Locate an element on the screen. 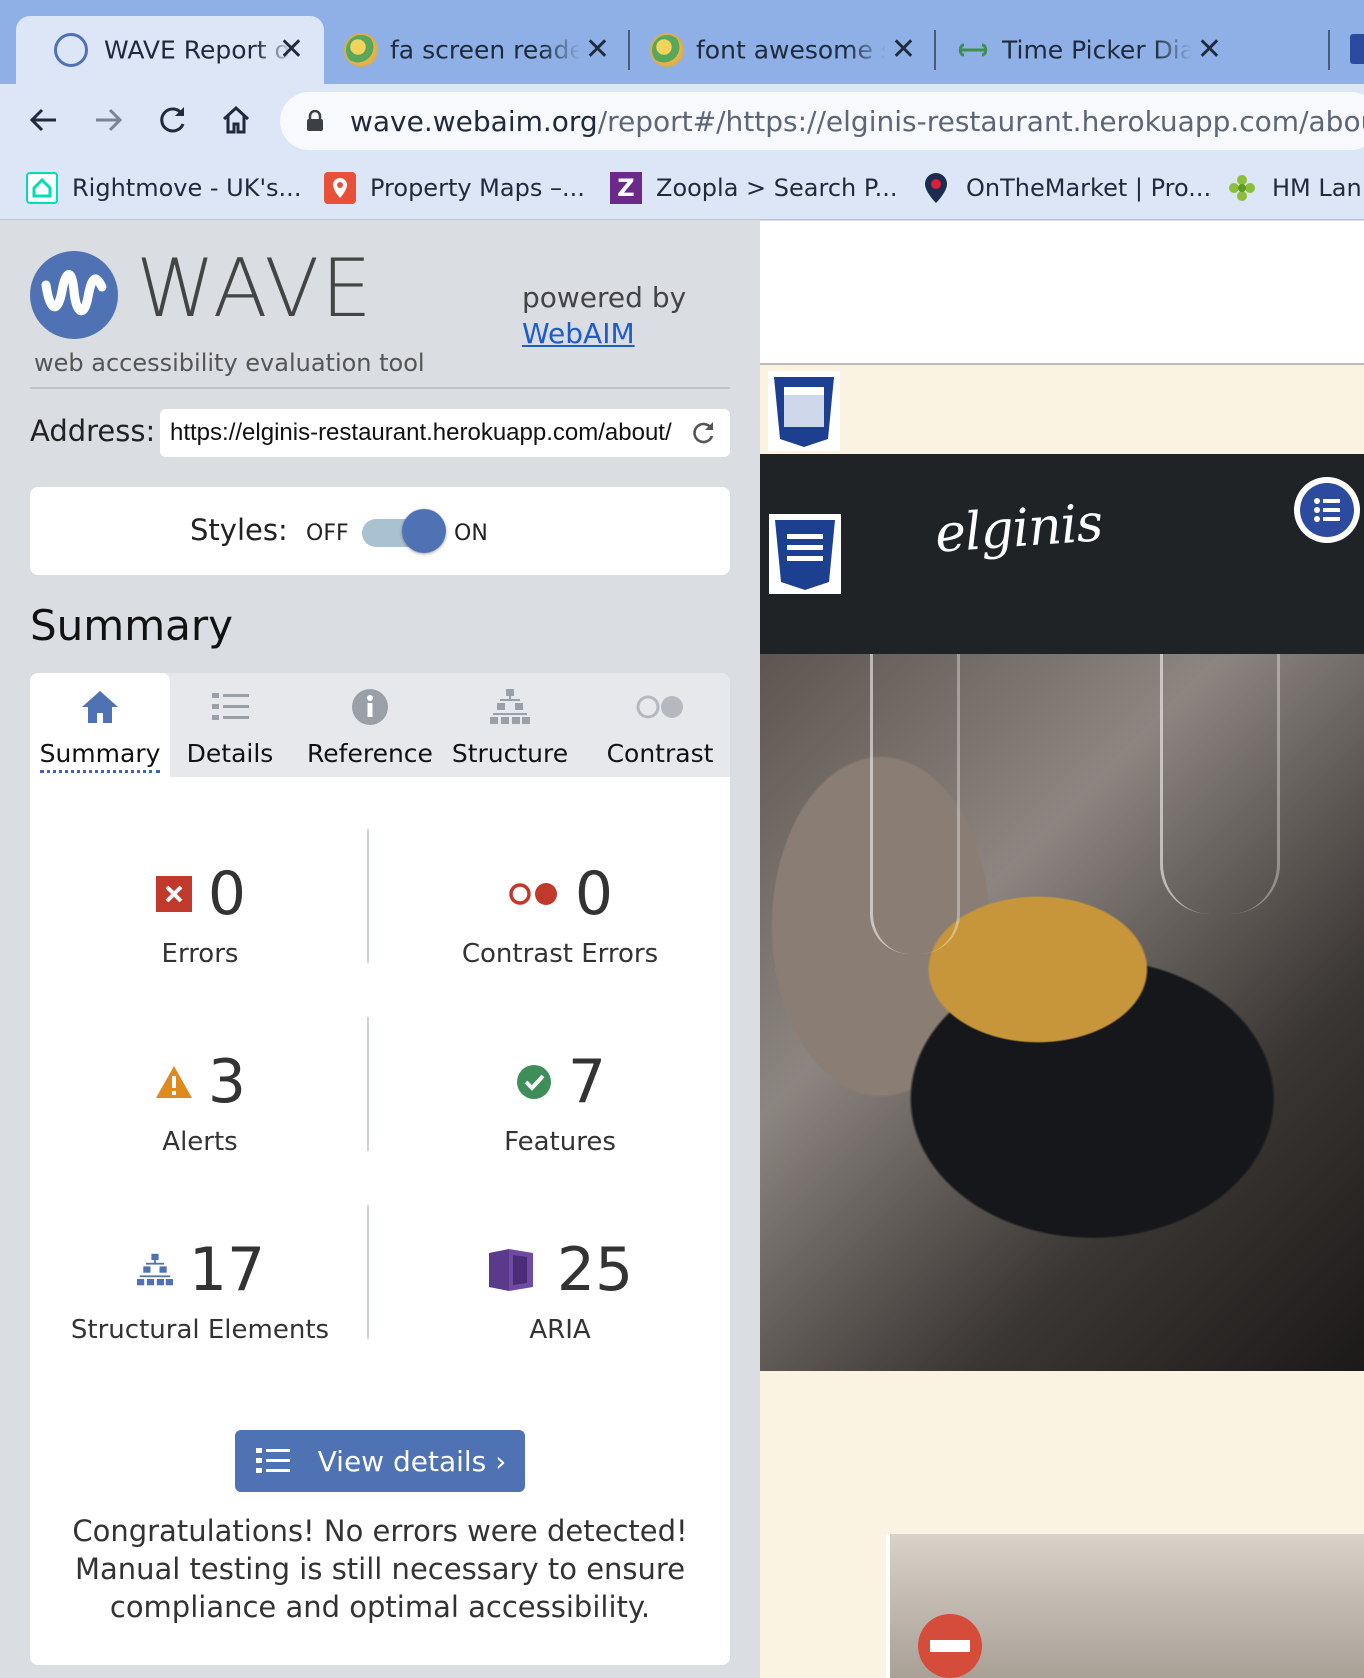 Image resolution: width=1364 pixels, height=1678 pixels. tab-label: Contrast is located at coordinates (660, 753).